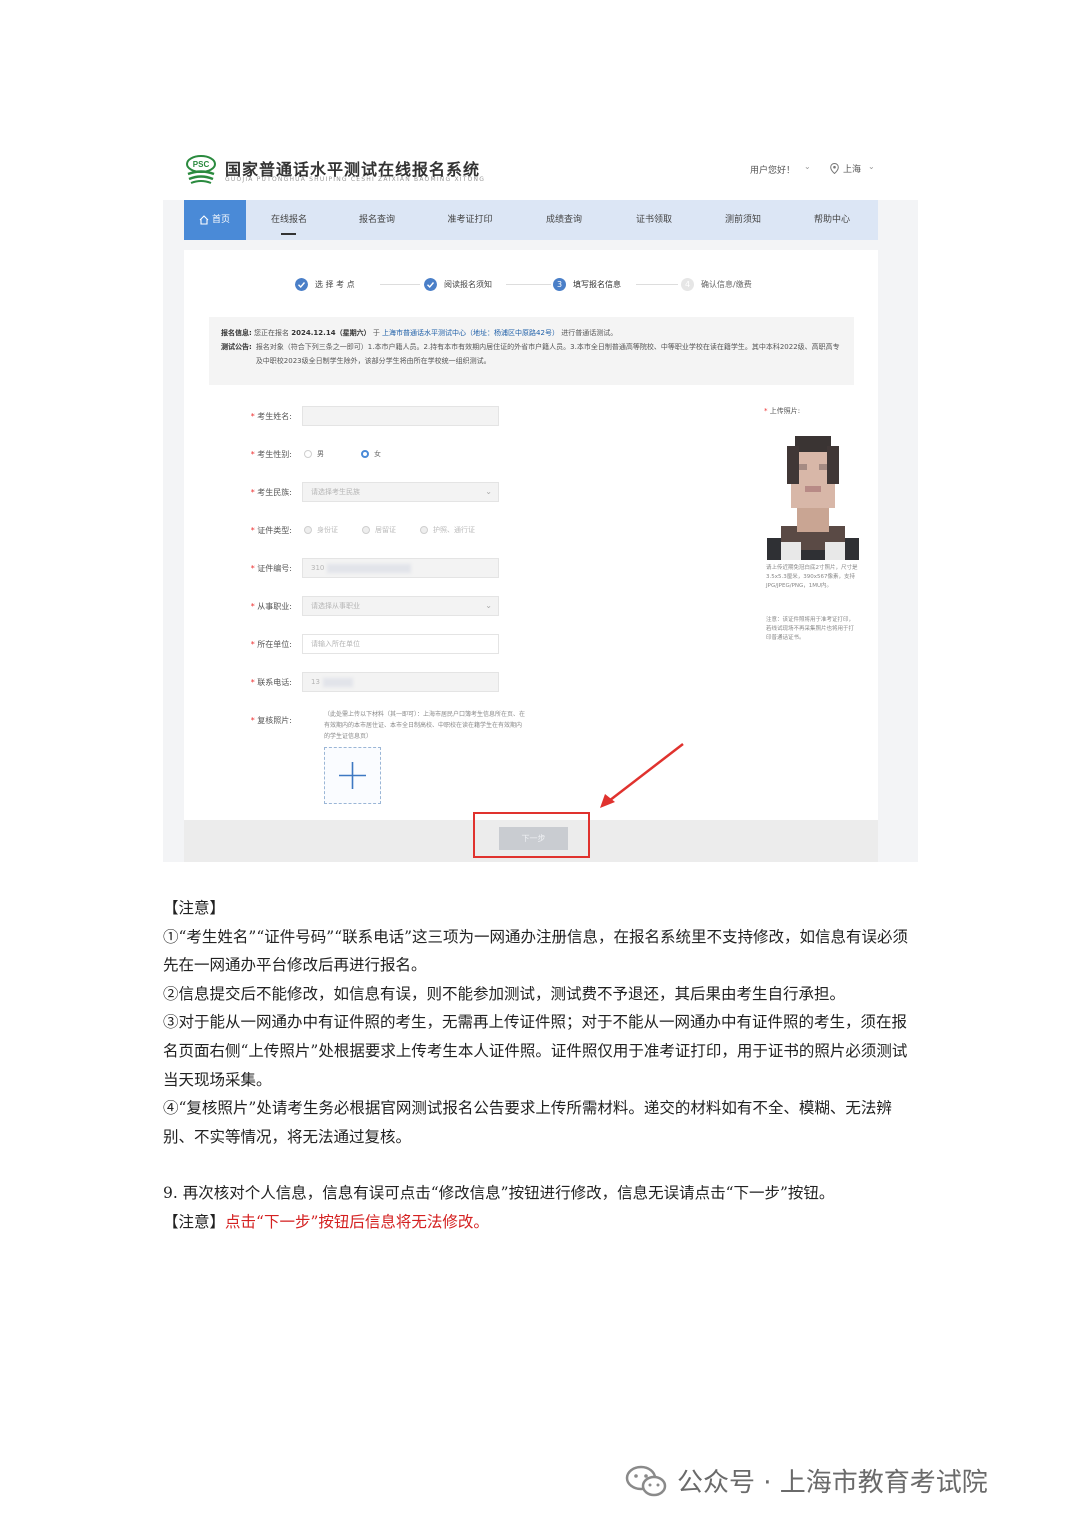  Describe the element at coordinates (327, 530) in the screenshot. I see `idtype-idcard-label: 身份证` at that location.